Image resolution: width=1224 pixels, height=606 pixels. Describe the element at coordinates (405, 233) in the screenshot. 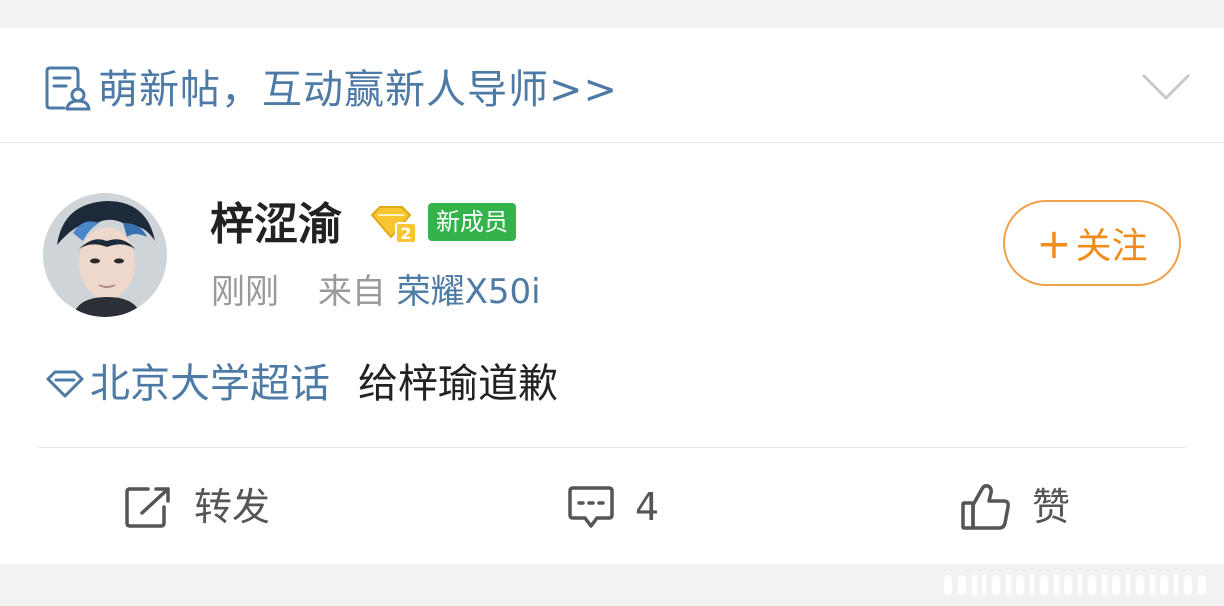

I see `level-badge-number: 2` at that location.